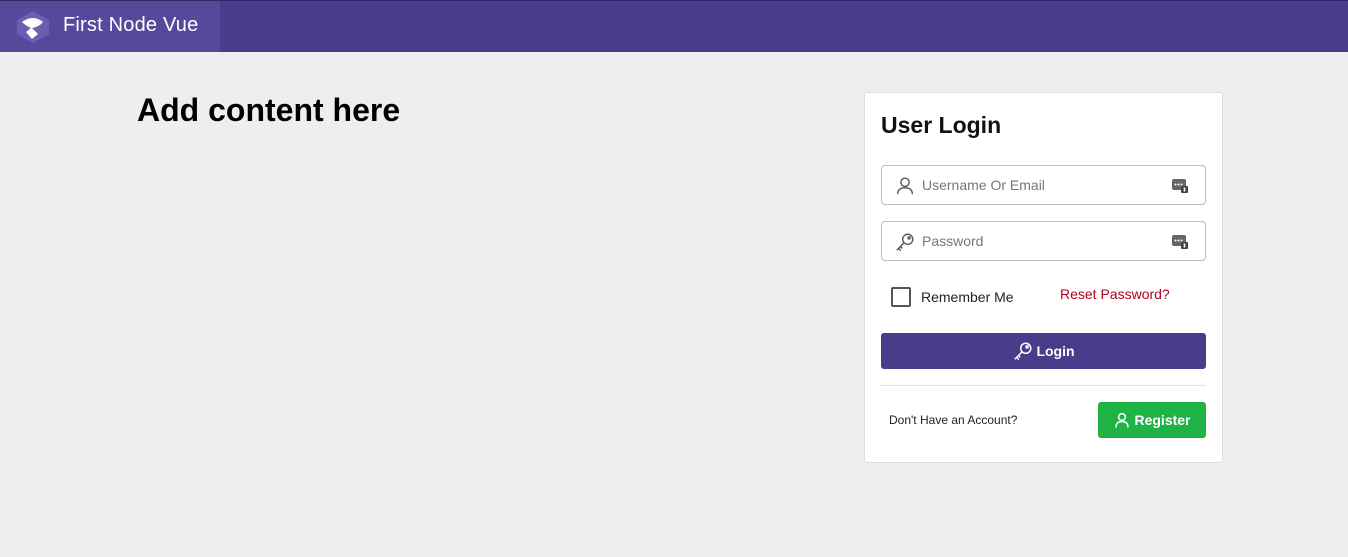 The width and height of the screenshot is (1348, 557). I want to click on brand: First Node Vue, so click(110, 26).